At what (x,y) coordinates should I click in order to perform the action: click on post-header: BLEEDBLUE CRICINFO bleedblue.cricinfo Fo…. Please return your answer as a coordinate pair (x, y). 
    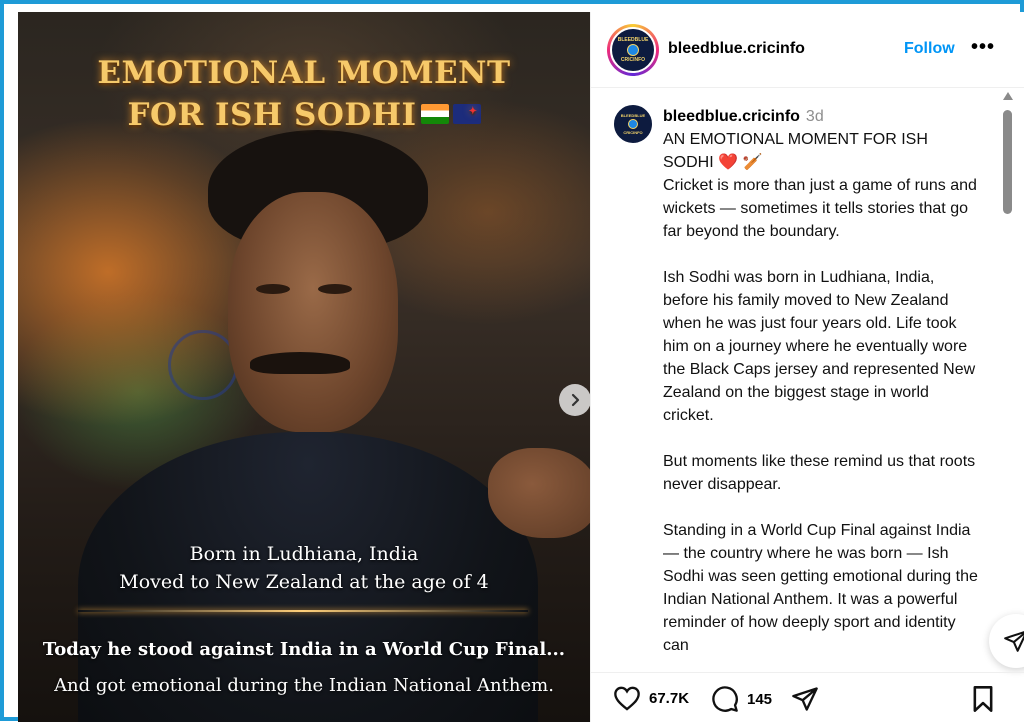
    Looking at the image, I should click on (807, 50).